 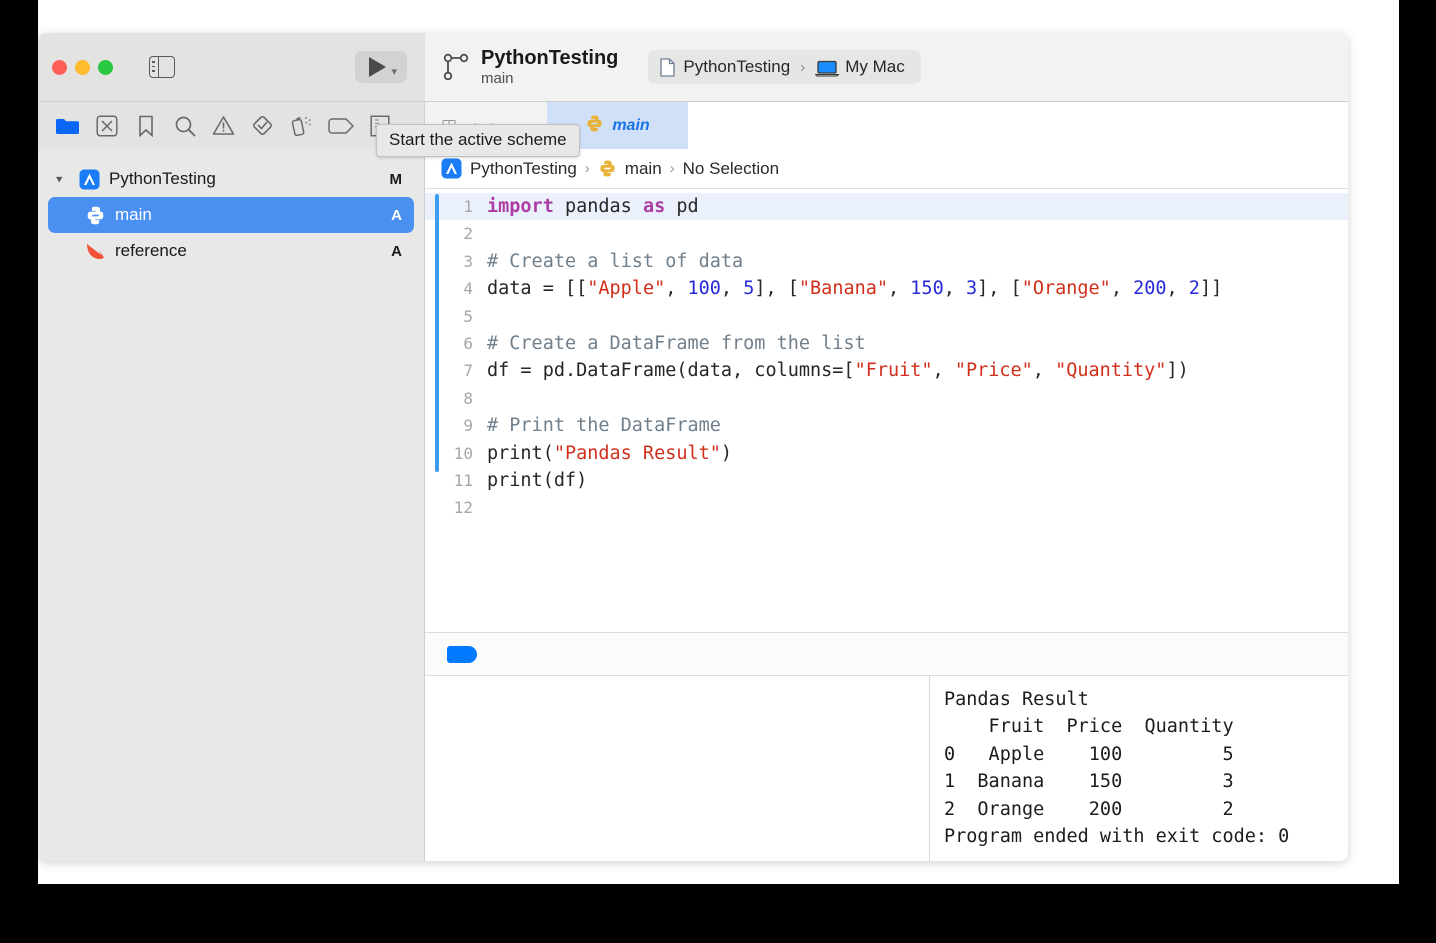 I want to click on navigator-item-pythontesting: ▾ PythonTesting M, so click(x=231, y=179).